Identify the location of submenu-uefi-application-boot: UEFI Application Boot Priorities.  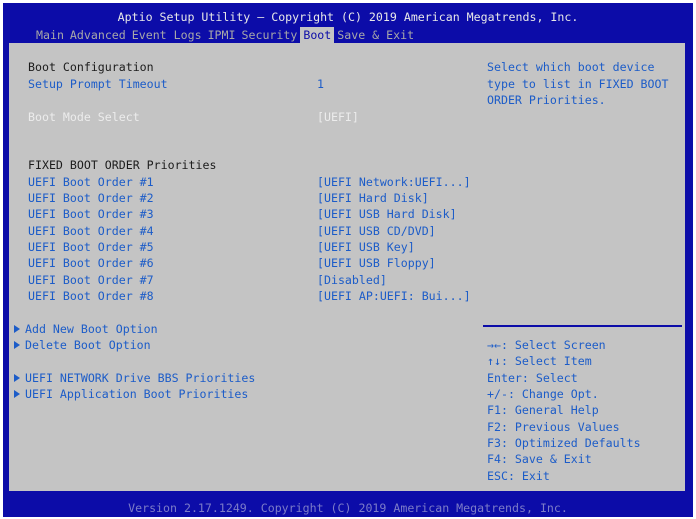
(131, 394).